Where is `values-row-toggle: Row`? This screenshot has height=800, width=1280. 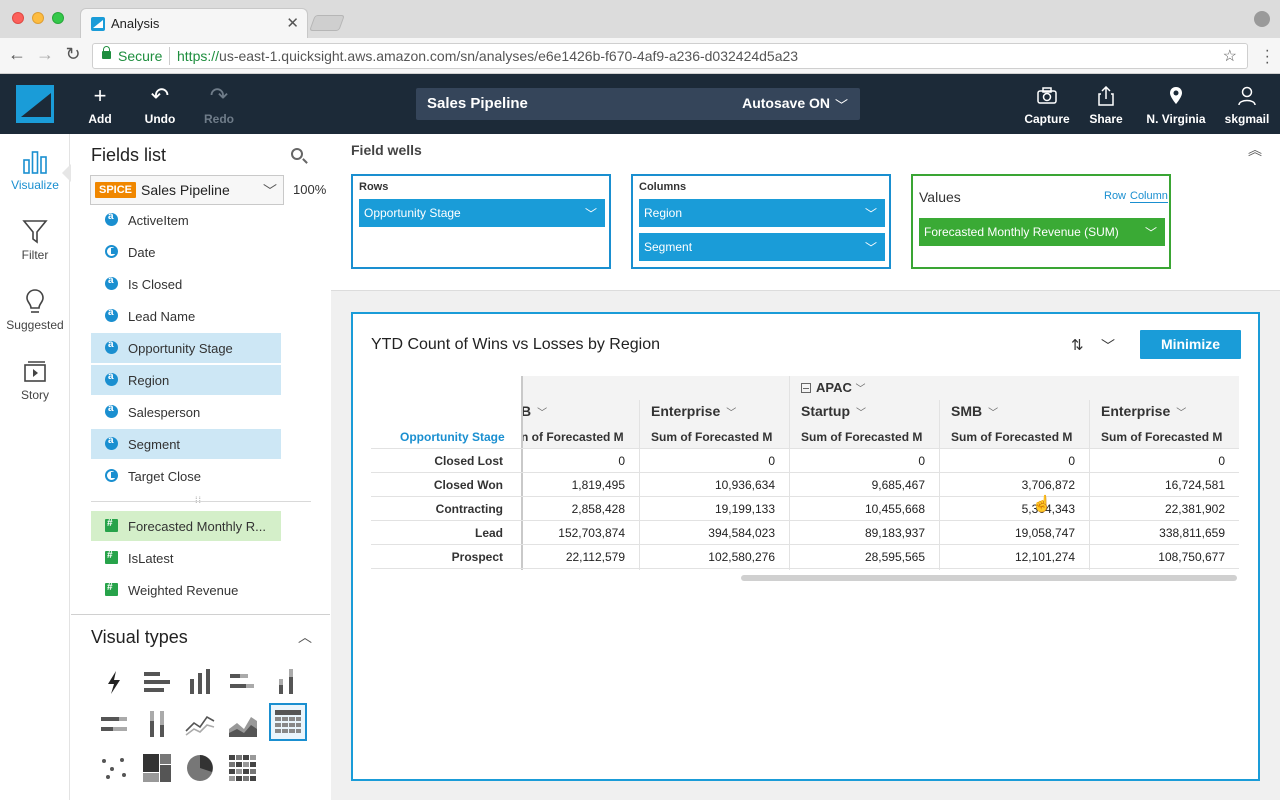 values-row-toggle: Row is located at coordinates (1115, 196).